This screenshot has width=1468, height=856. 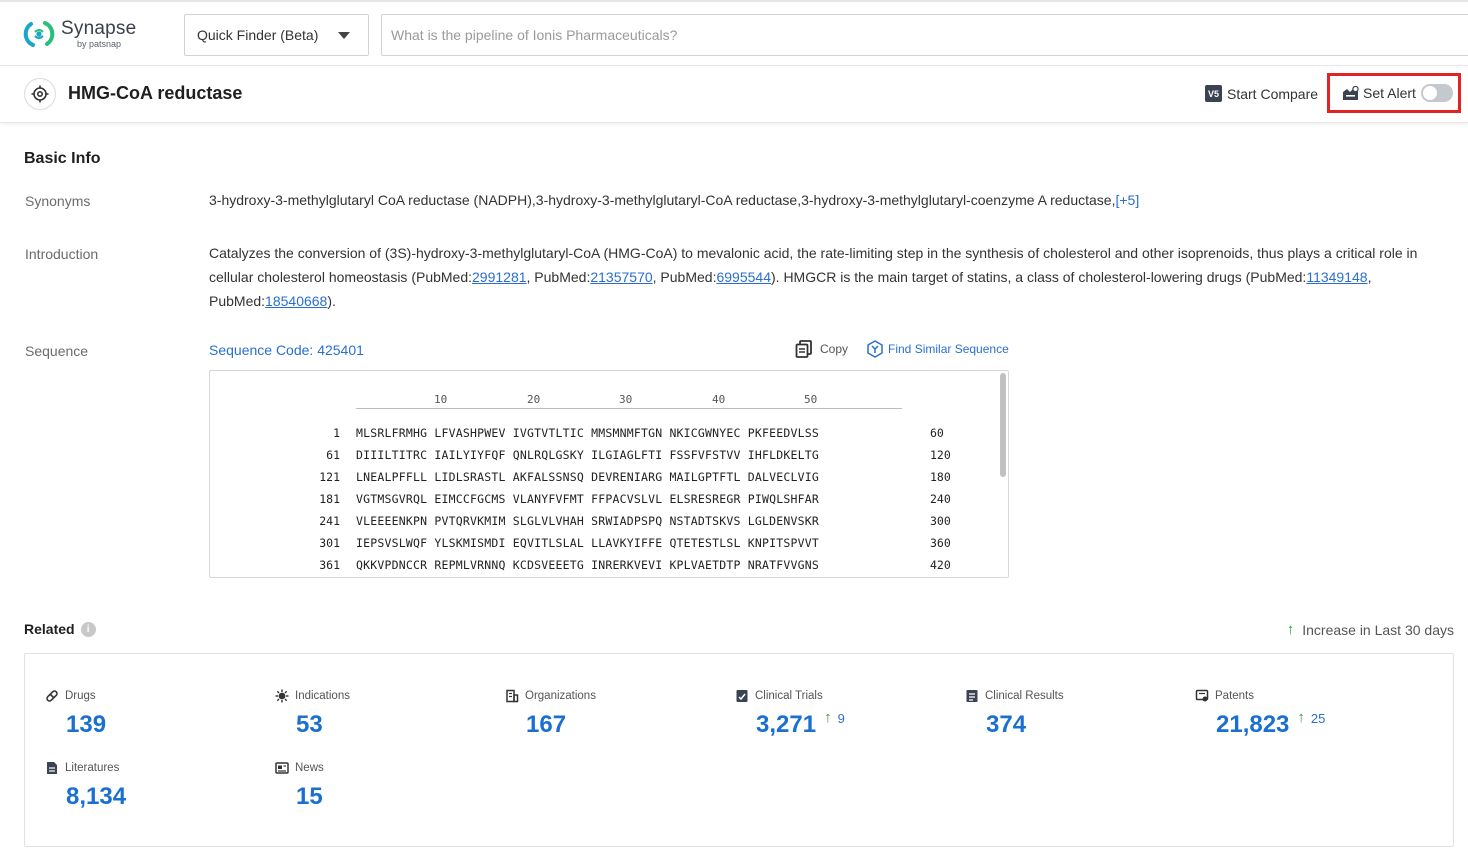 I want to click on patent-icon, so click(x=1202, y=696).